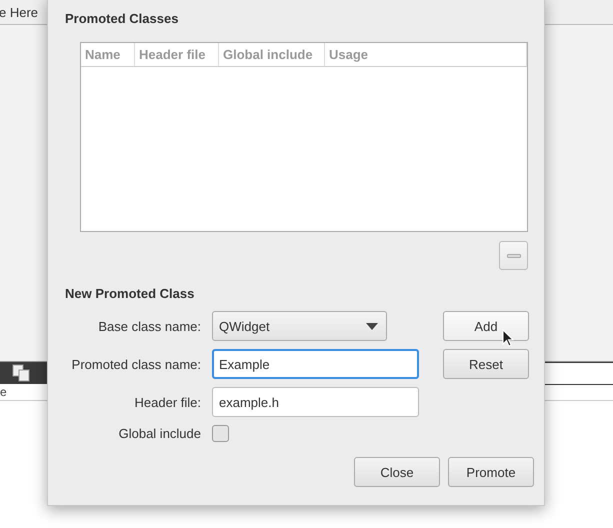 The height and width of the screenshot is (528, 613). What do you see at coordinates (272, 54) in the screenshot?
I see `column-header: Global include` at bounding box center [272, 54].